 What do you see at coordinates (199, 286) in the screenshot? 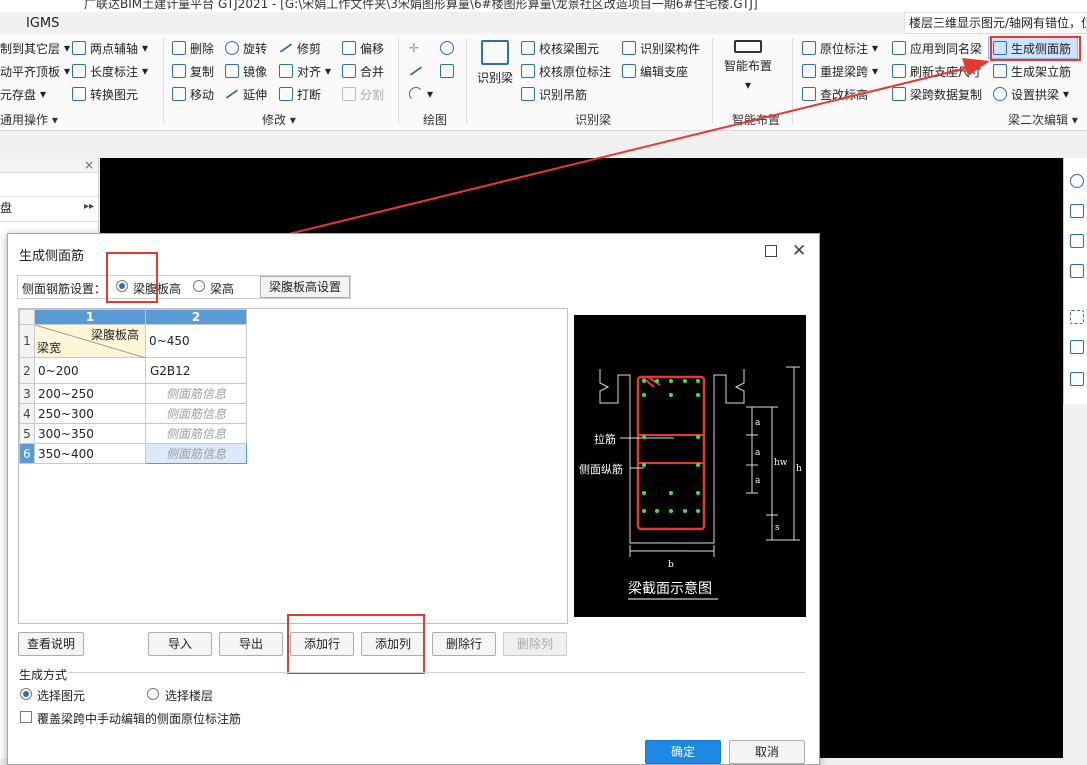
I see `radio-beam-height` at bounding box center [199, 286].